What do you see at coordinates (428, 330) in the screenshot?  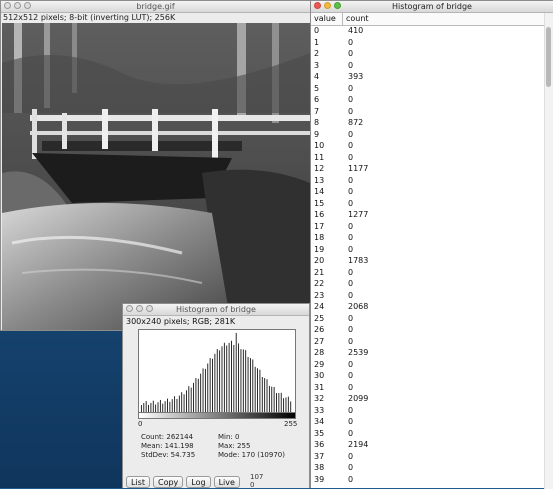 I see `table-row: 26 0` at bounding box center [428, 330].